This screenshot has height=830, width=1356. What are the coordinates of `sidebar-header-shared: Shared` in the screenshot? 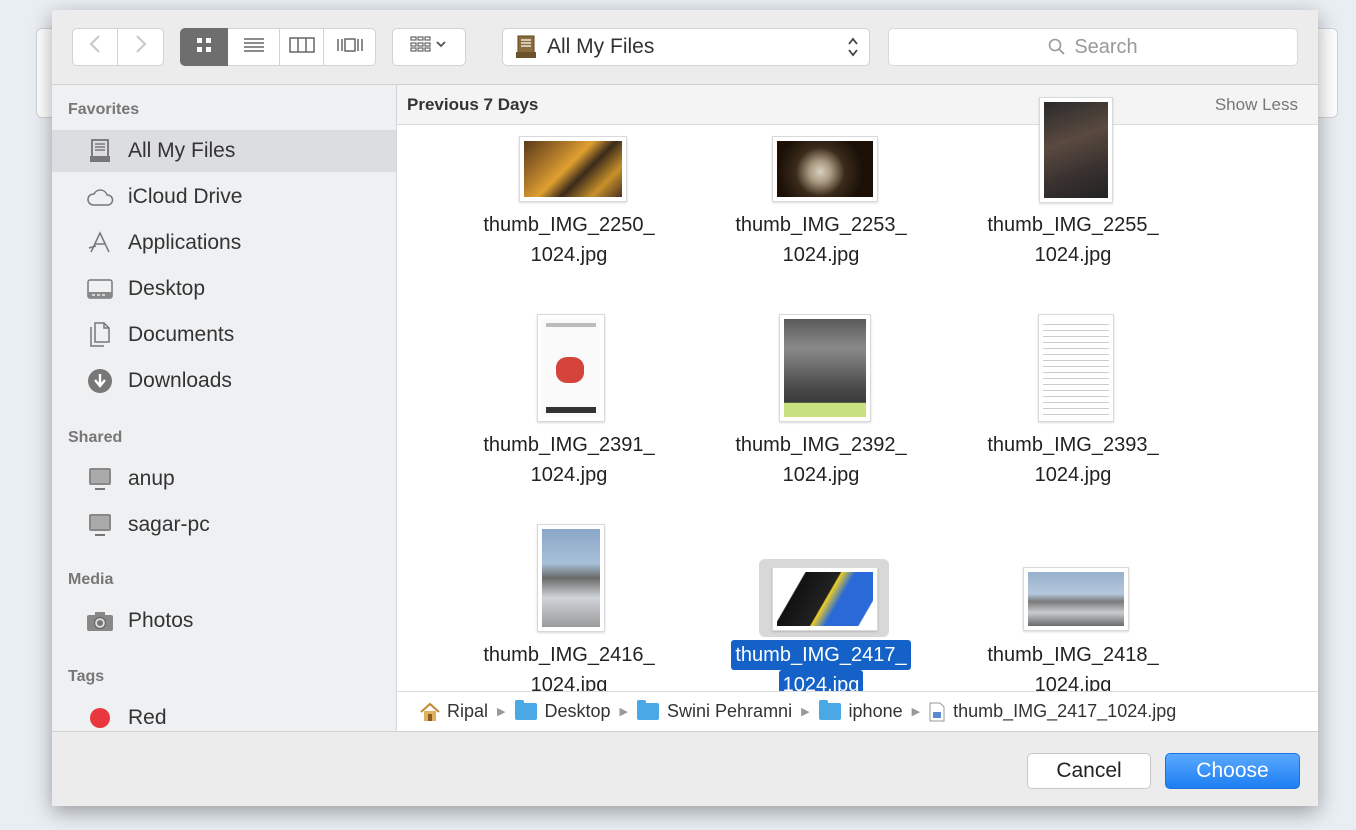 It's located at (95, 437).